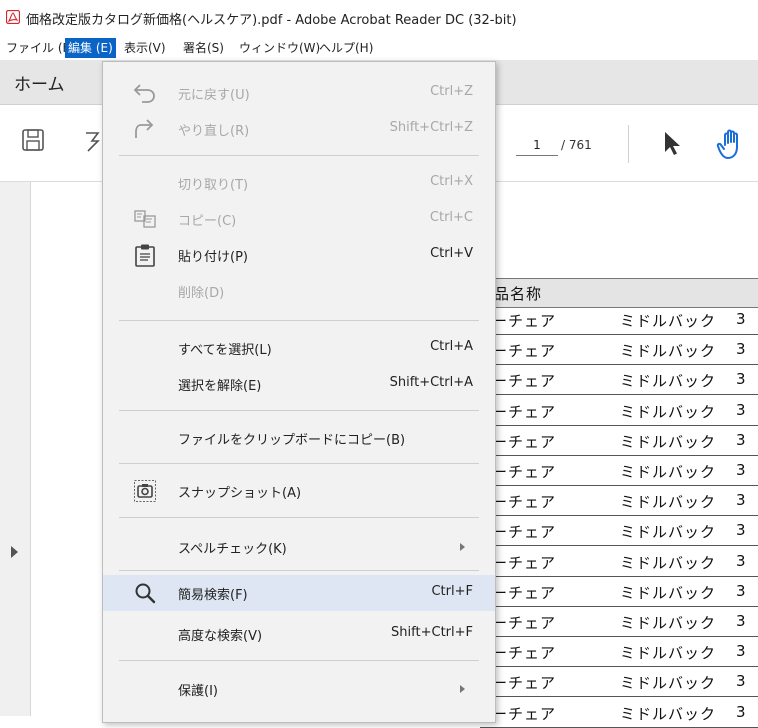  Describe the element at coordinates (299, 183) in the screenshot. I see `menu-item-cut: 切り取り(T) Ctrl+X` at that location.